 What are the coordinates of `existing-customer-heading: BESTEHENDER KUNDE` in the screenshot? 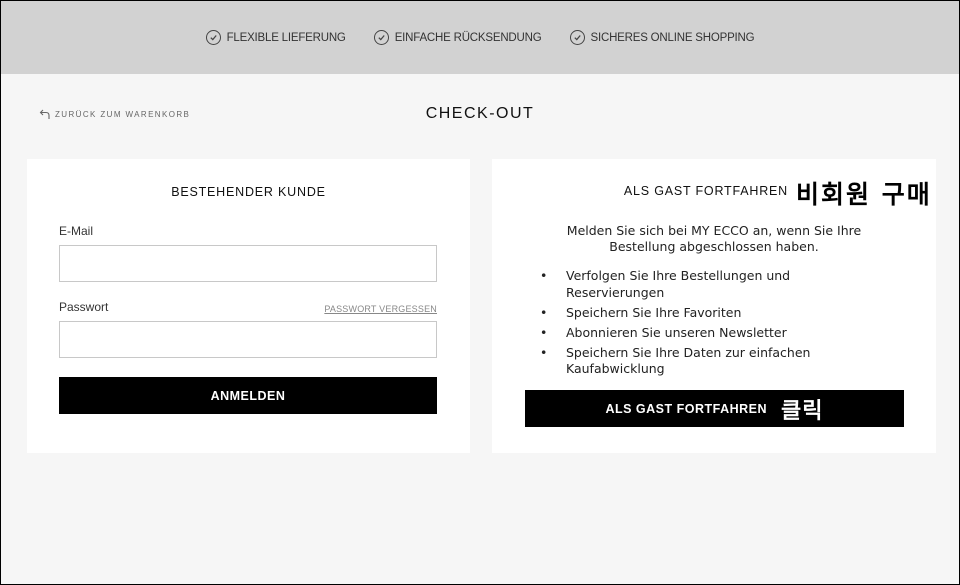 It's located at (248, 192).